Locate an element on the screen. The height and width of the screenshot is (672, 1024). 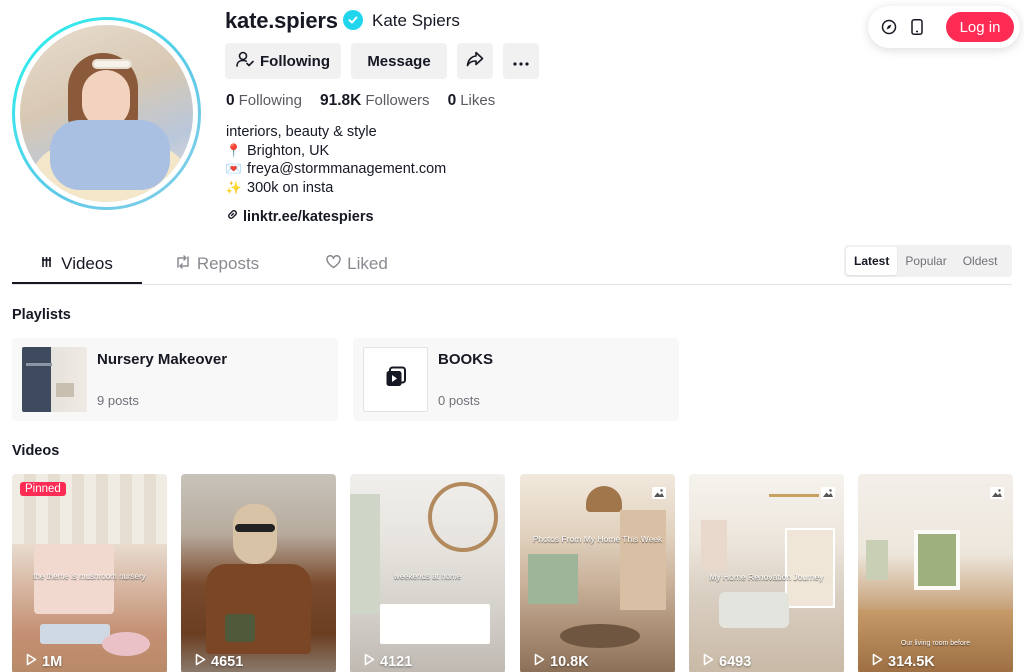
more-button is located at coordinates (521, 61).